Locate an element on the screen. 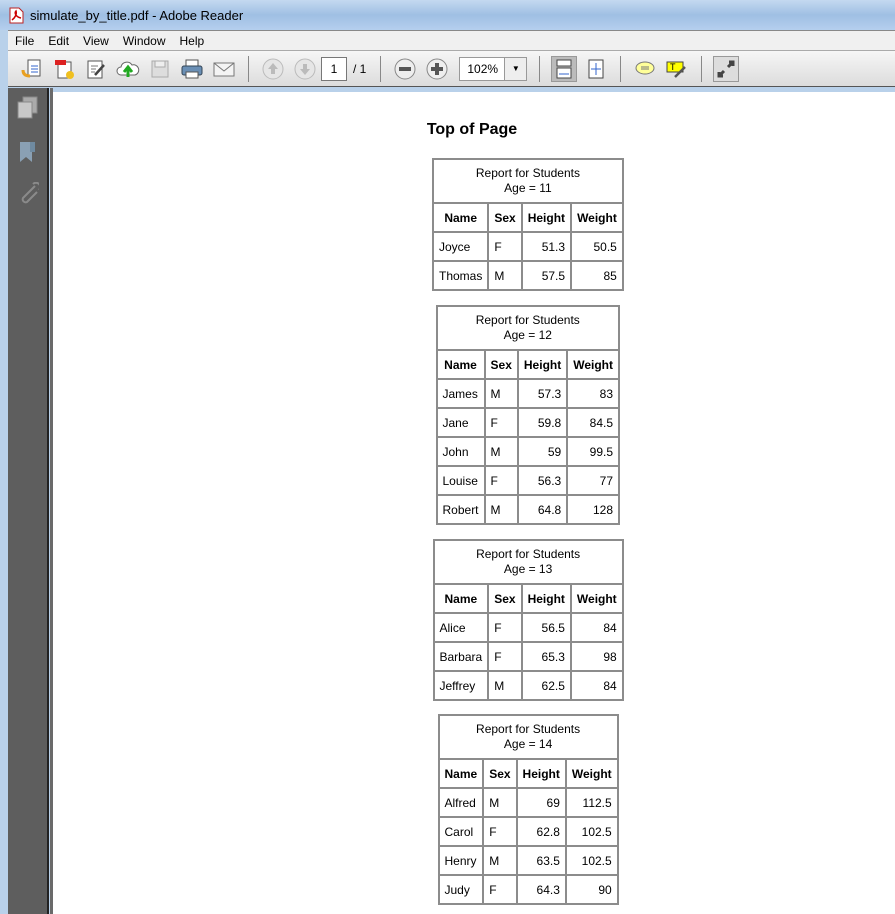 The width and height of the screenshot is (895, 914). table-cell: Joyce is located at coordinates (460, 246).